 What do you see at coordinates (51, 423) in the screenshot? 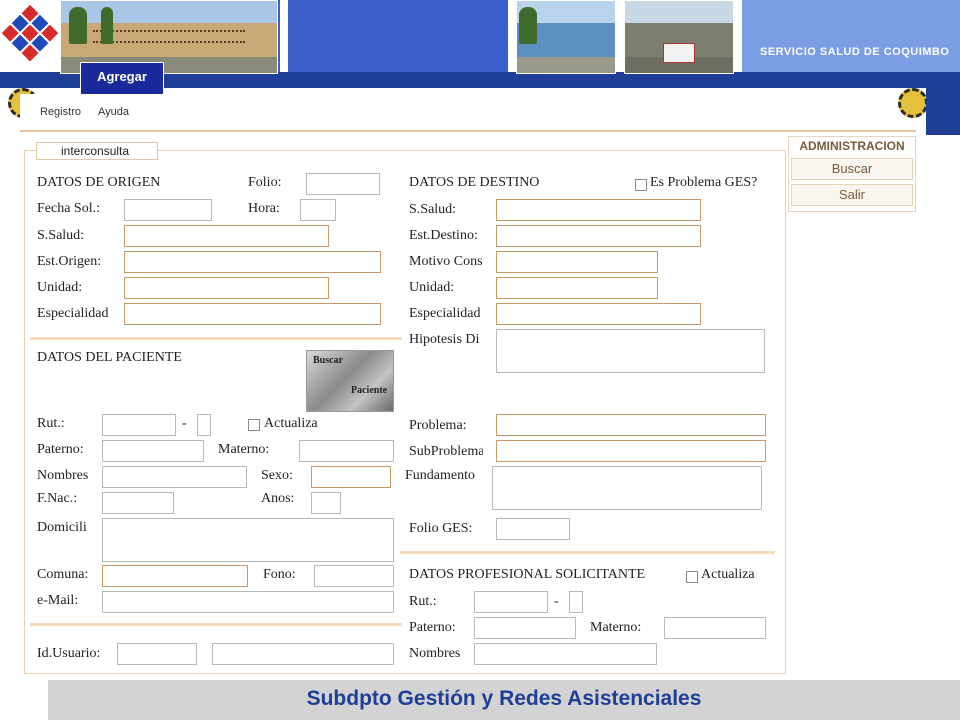
I see `paciente-rut-label: Rut.:` at bounding box center [51, 423].